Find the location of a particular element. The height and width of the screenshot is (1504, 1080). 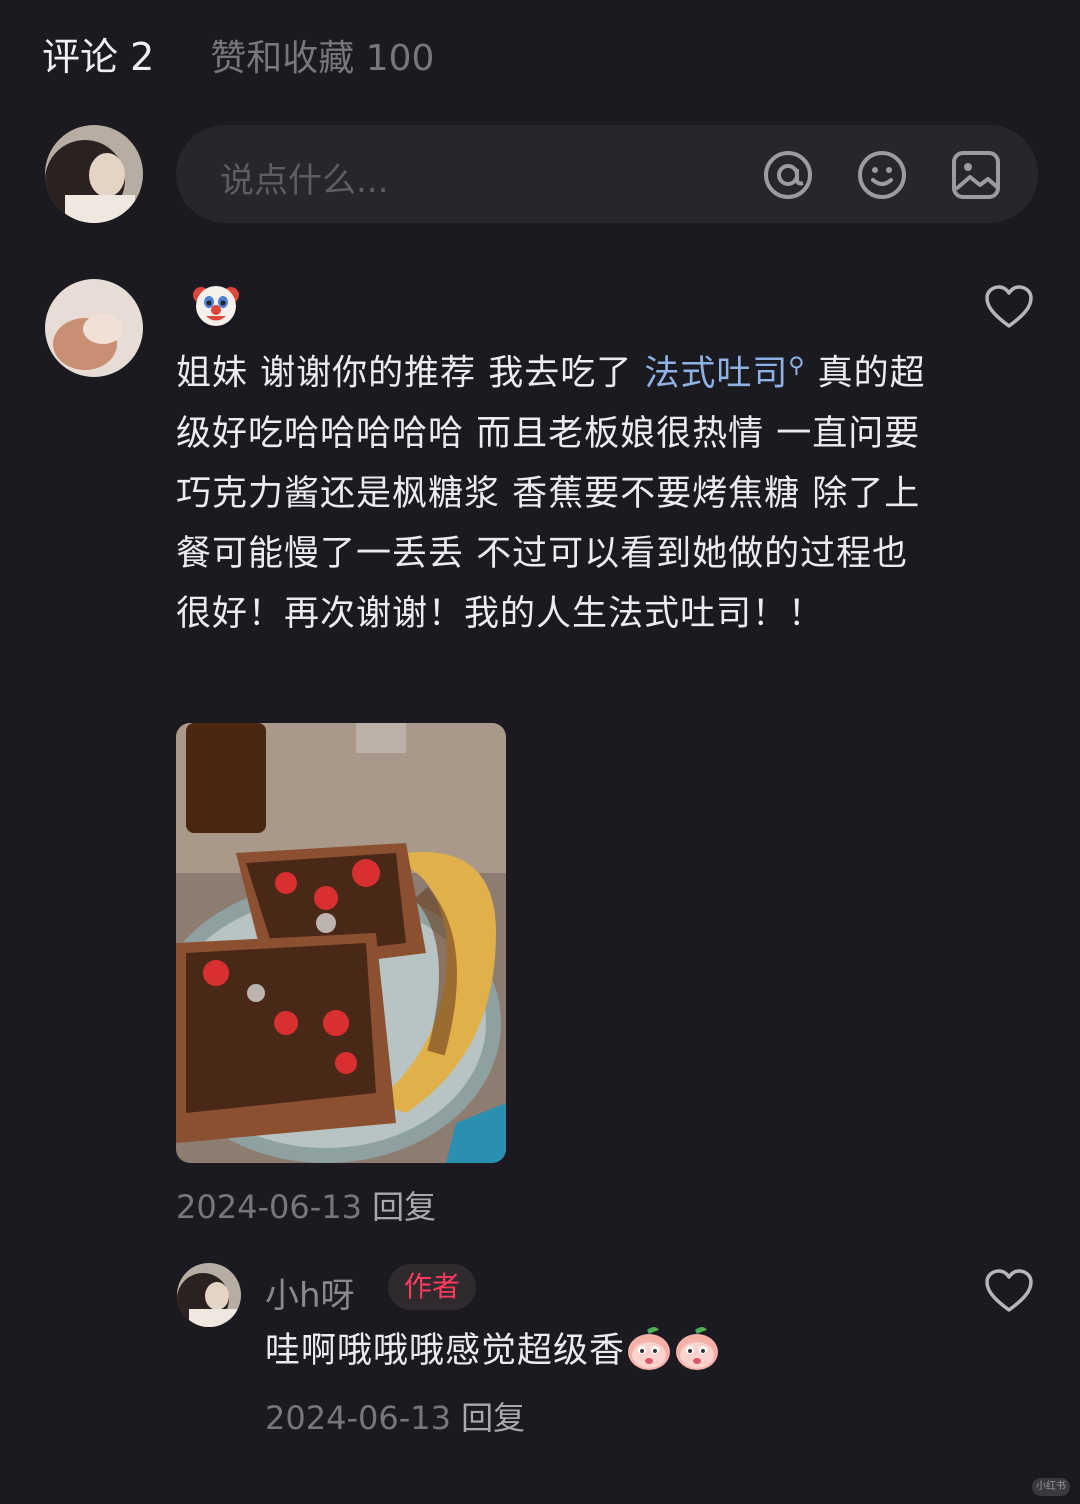

comment-meta: 2024-06-13 回复 is located at coordinates (306, 1205).